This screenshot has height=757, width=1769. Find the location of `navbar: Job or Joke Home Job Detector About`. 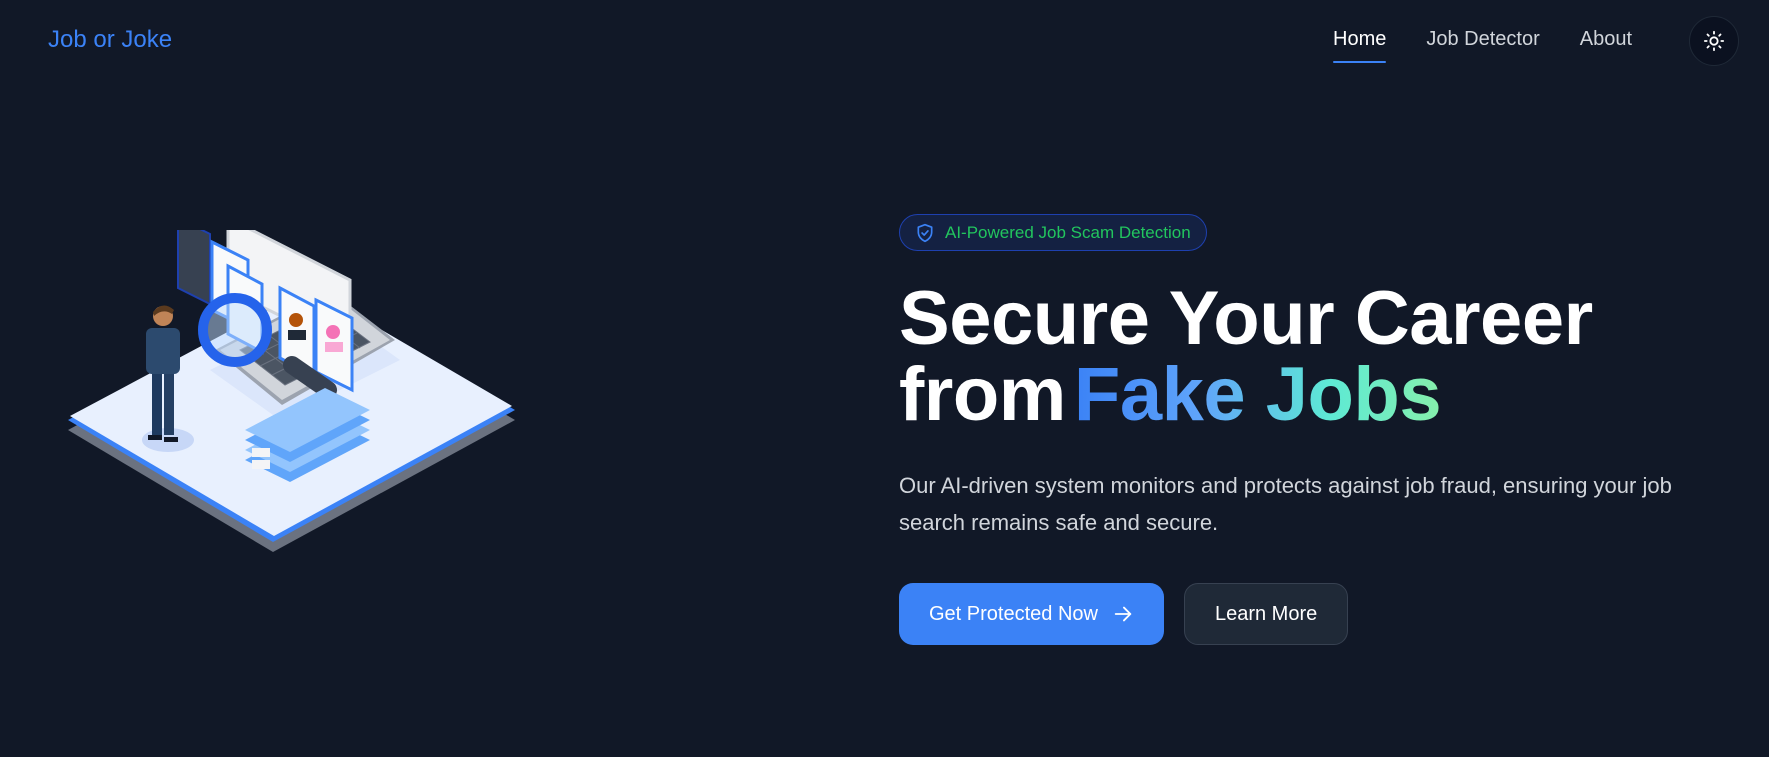

navbar: Job or Joke Home Job Detector About is located at coordinates (884, 41).